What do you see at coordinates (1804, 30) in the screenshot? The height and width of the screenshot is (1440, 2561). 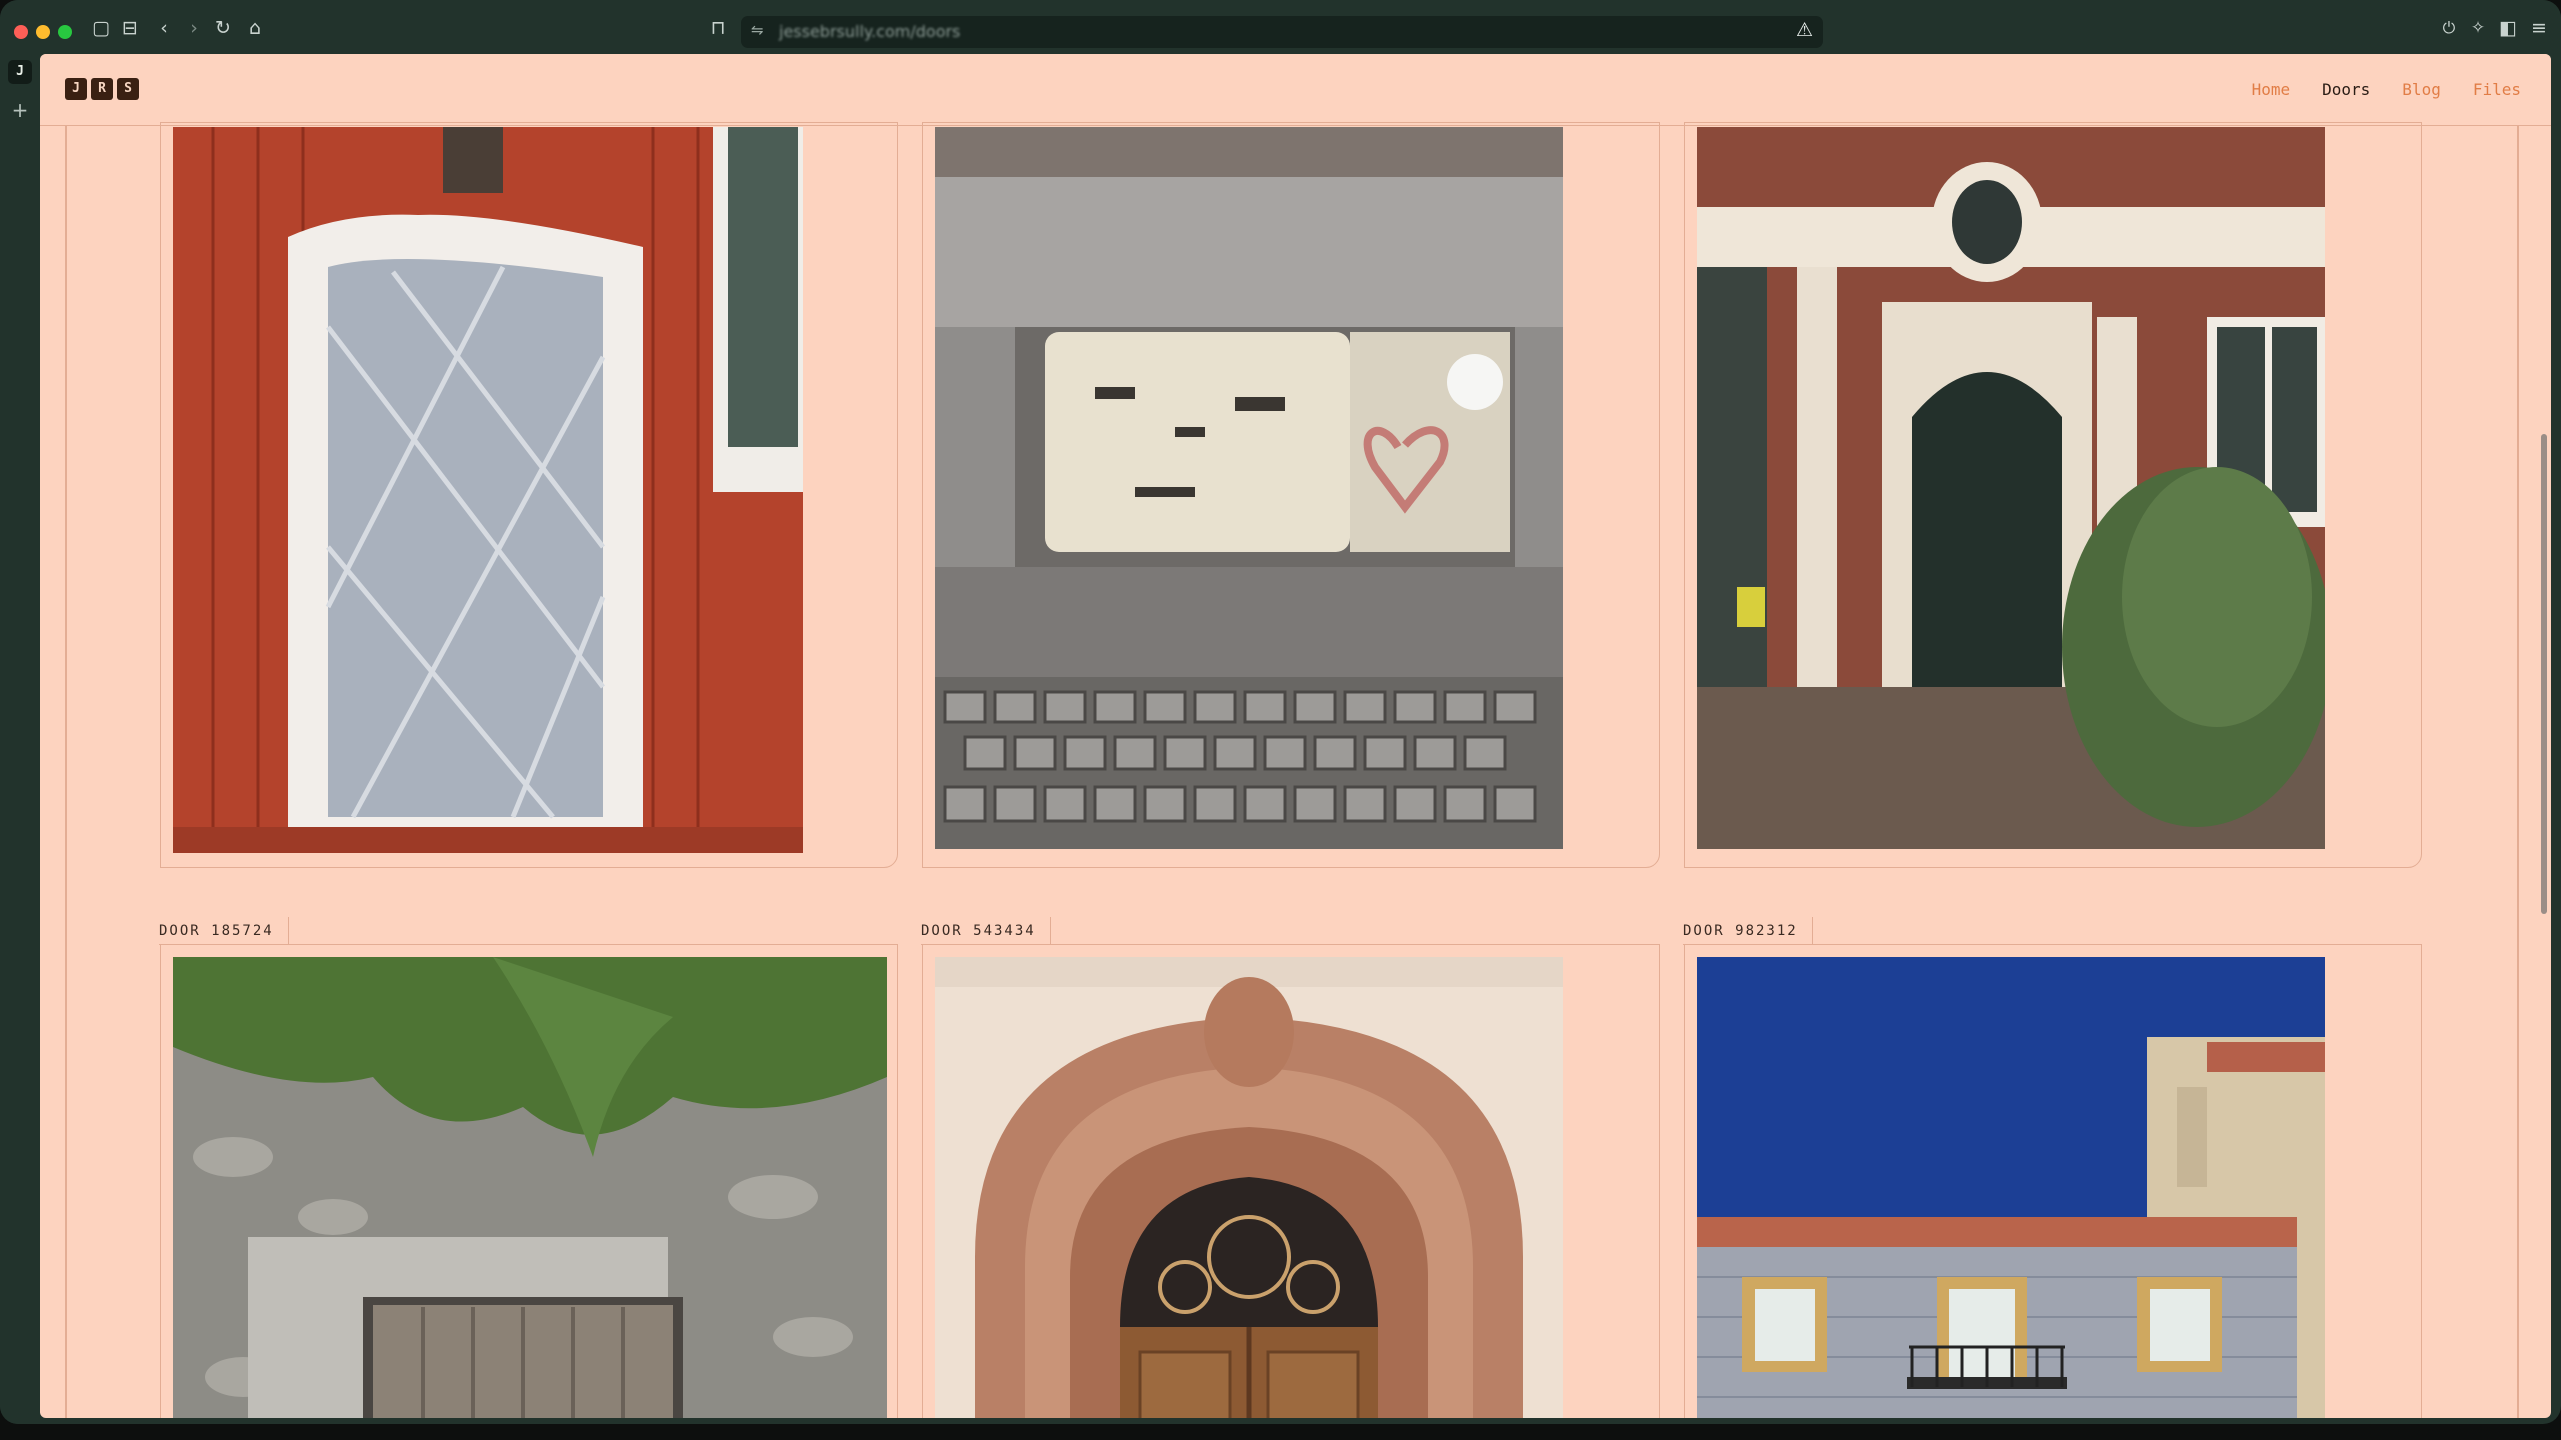 I see `warning-icon: ⚠` at bounding box center [1804, 30].